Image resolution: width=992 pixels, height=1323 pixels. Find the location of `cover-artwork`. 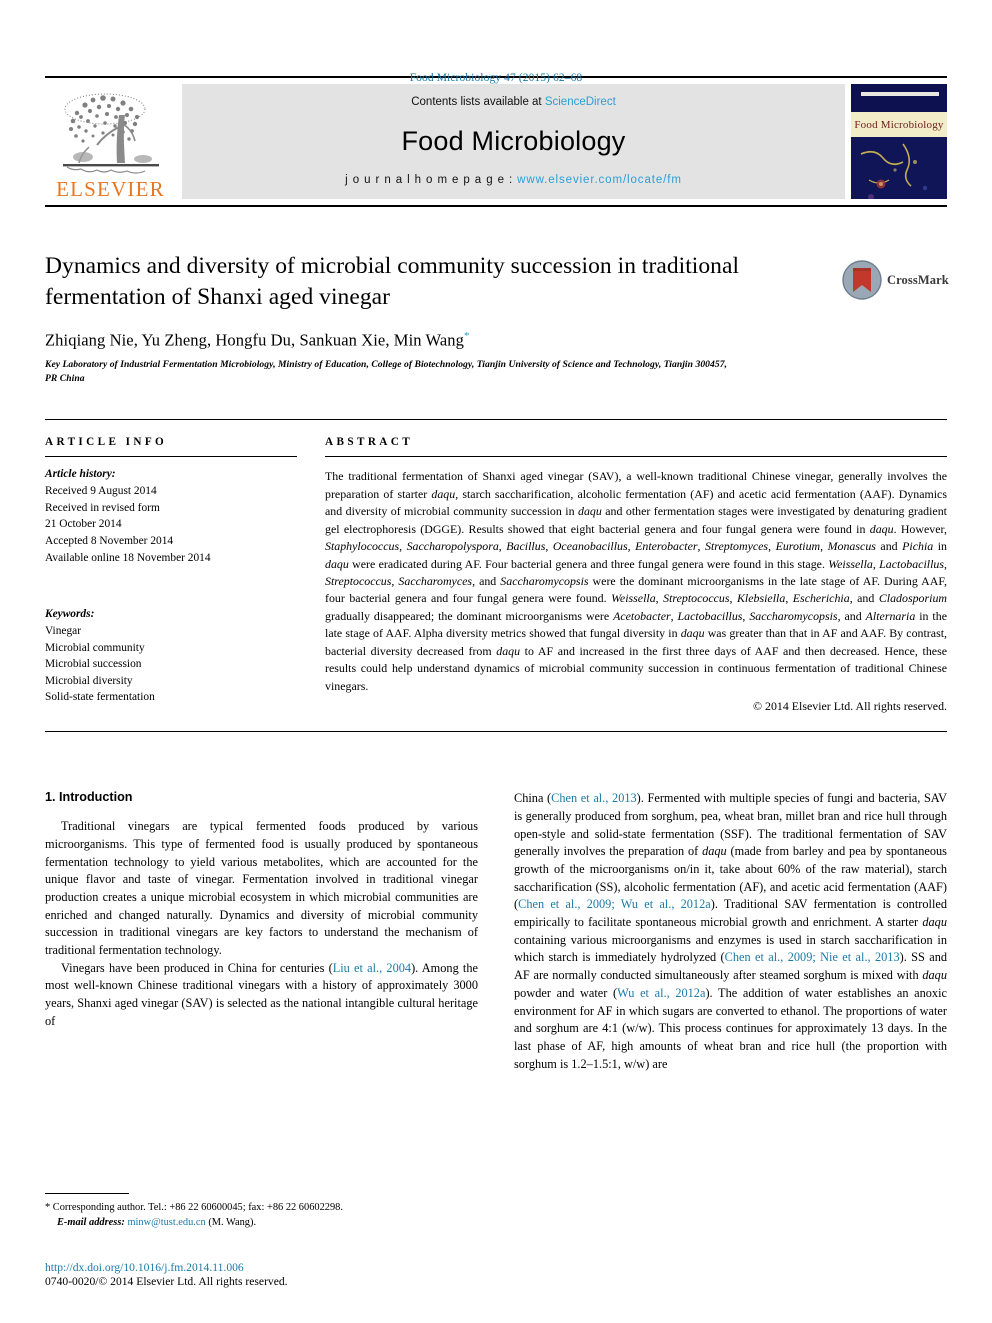

cover-artwork is located at coordinates (899, 168).